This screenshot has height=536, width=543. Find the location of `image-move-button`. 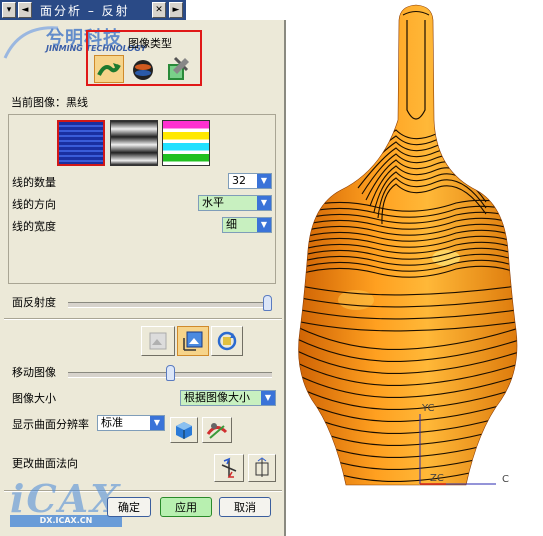

image-move-button is located at coordinates (193, 341).